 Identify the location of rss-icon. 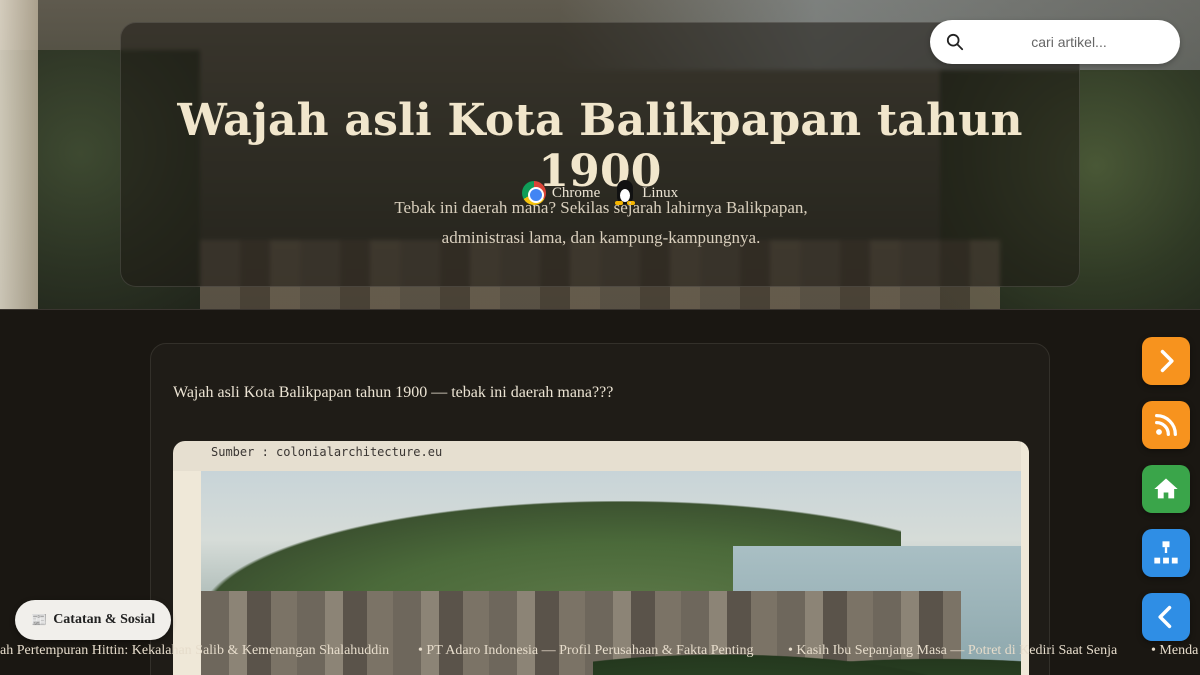
(1166, 425).